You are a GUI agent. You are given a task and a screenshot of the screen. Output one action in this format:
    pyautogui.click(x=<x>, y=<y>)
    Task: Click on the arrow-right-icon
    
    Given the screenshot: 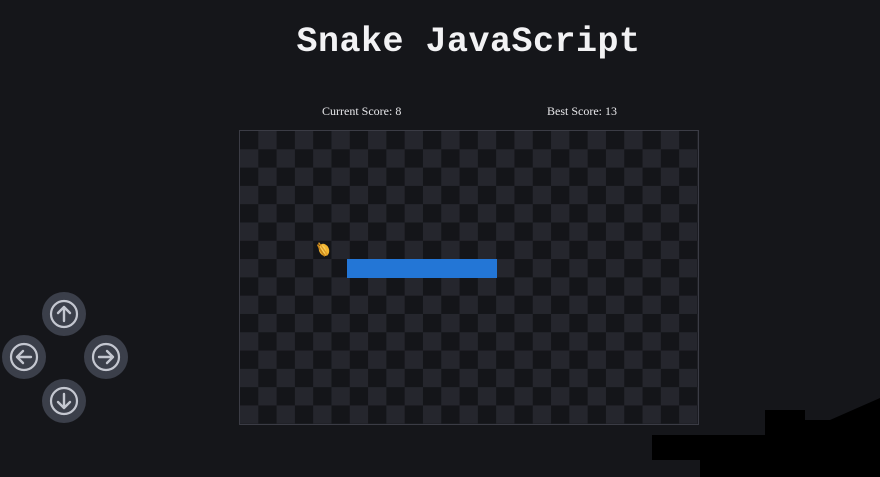 What is the action you would take?
    pyautogui.click(x=106, y=357)
    